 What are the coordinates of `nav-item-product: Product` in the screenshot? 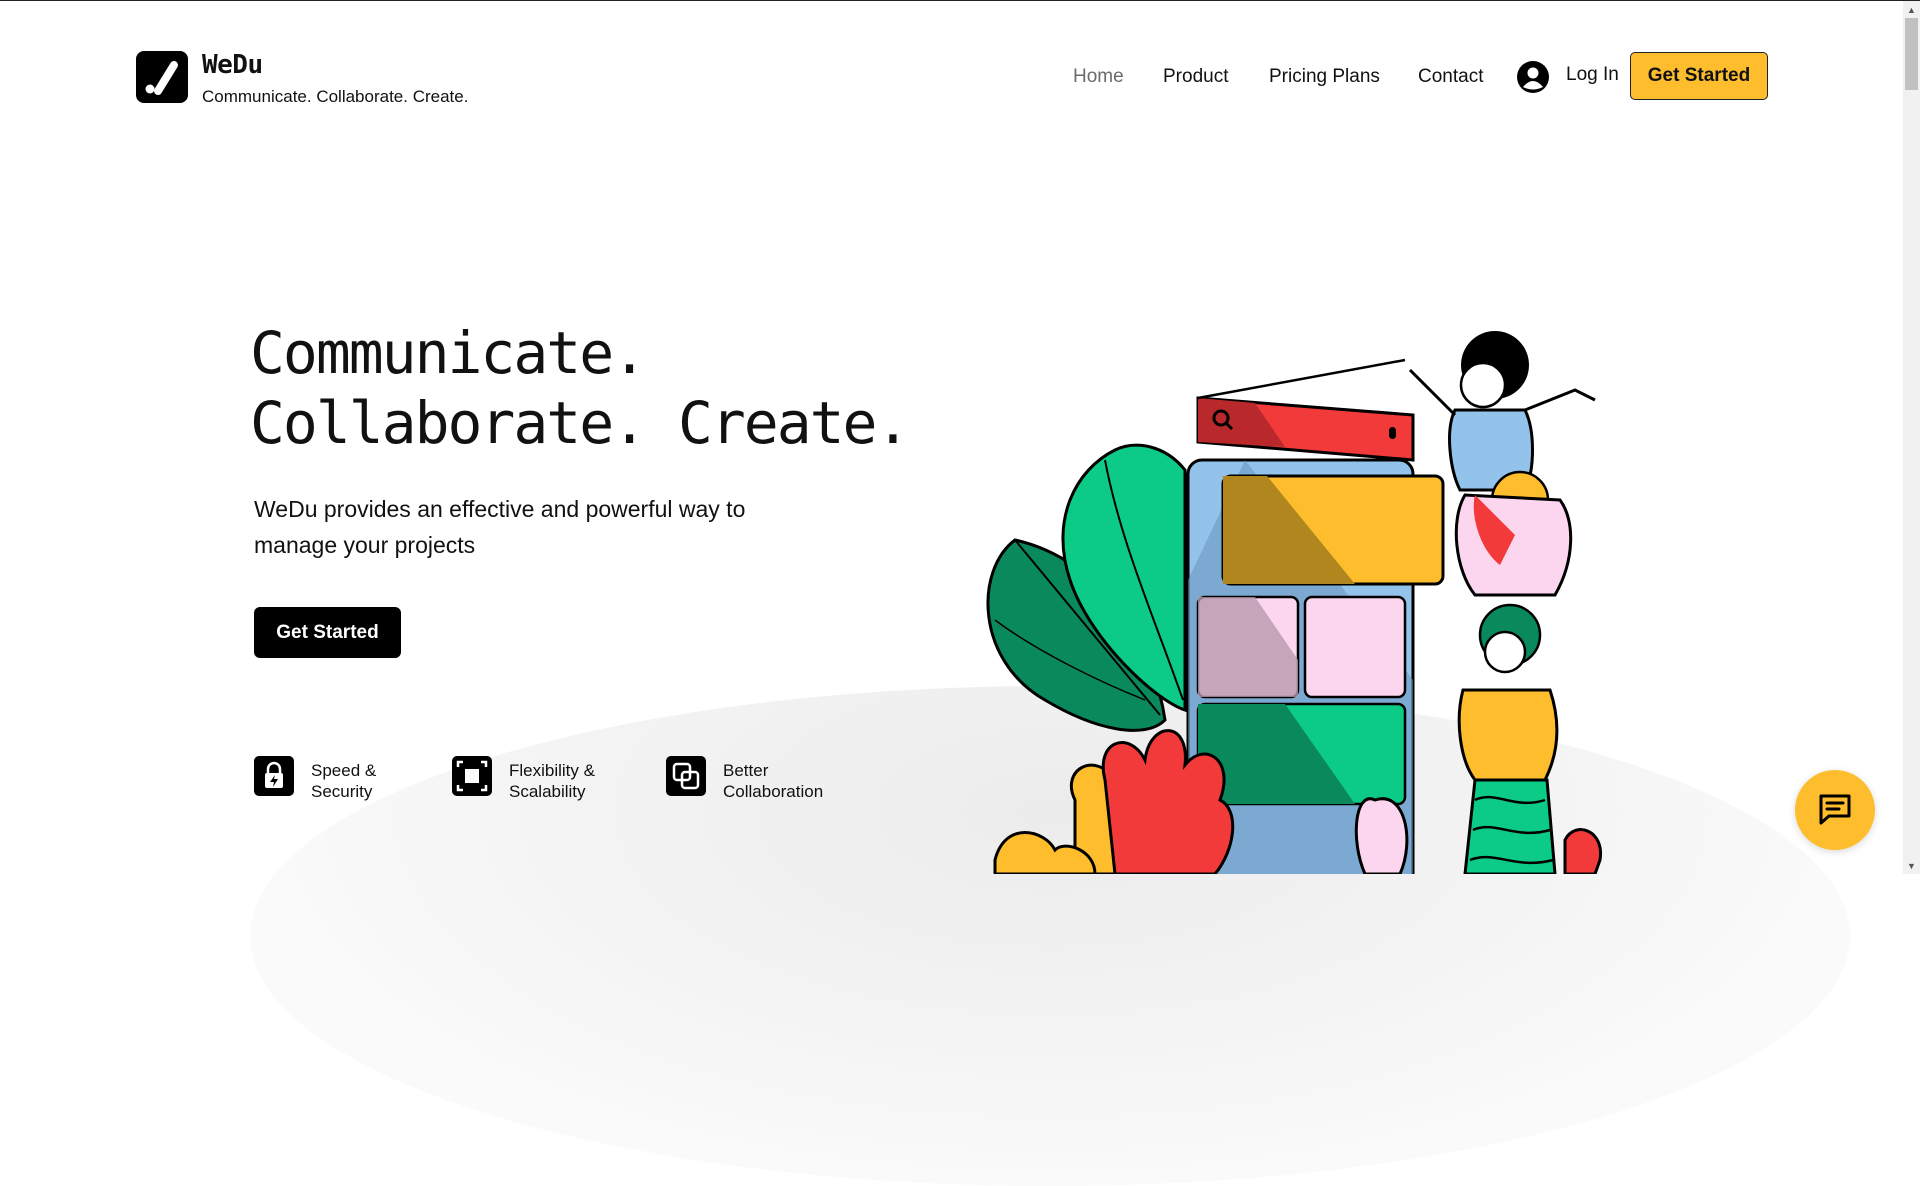 It's located at (1195, 77).